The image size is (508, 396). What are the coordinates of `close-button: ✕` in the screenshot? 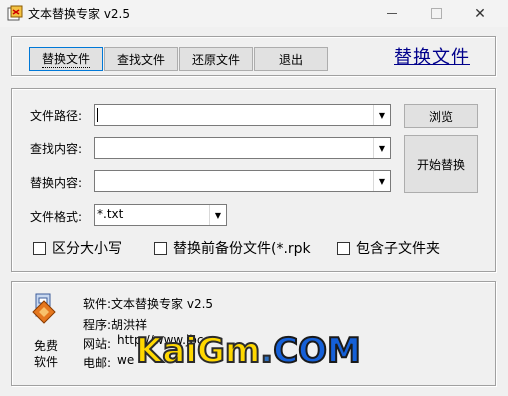 It's located at (480, 13).